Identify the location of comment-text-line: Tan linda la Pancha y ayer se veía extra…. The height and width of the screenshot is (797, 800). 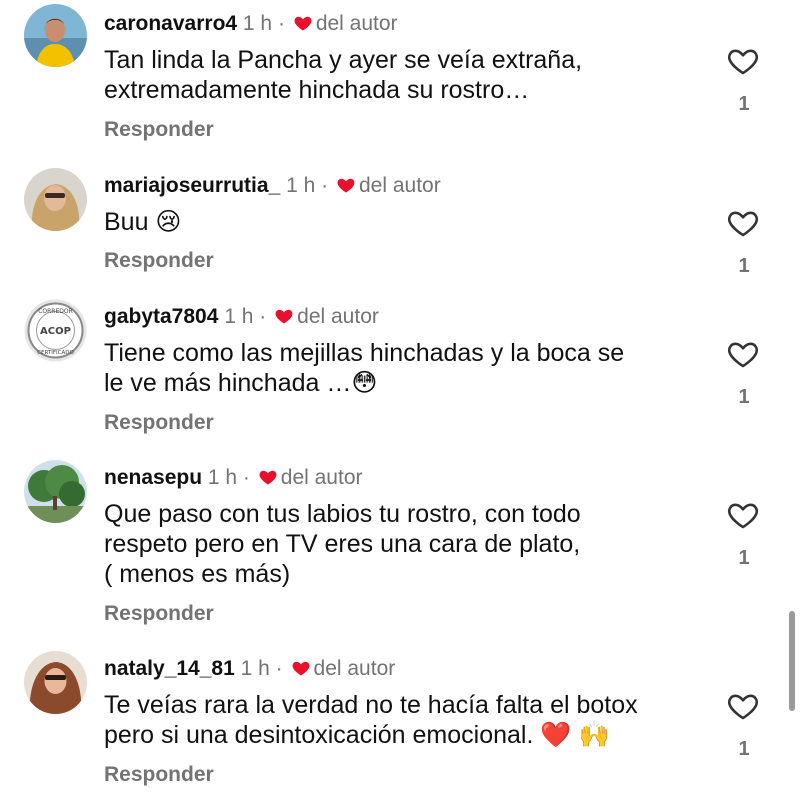
(343, 60).